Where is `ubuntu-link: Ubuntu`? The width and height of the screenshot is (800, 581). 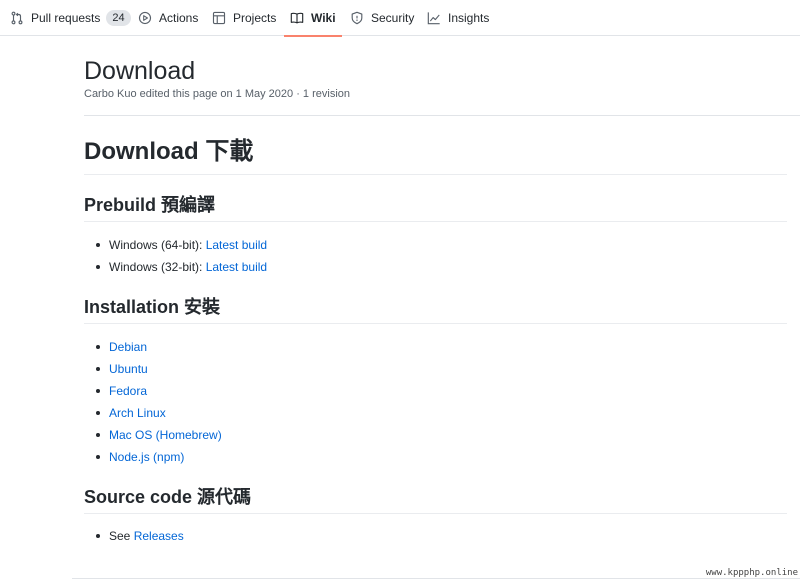 ubuntu-link: Ubuntu is located at coordinates (128, 369).